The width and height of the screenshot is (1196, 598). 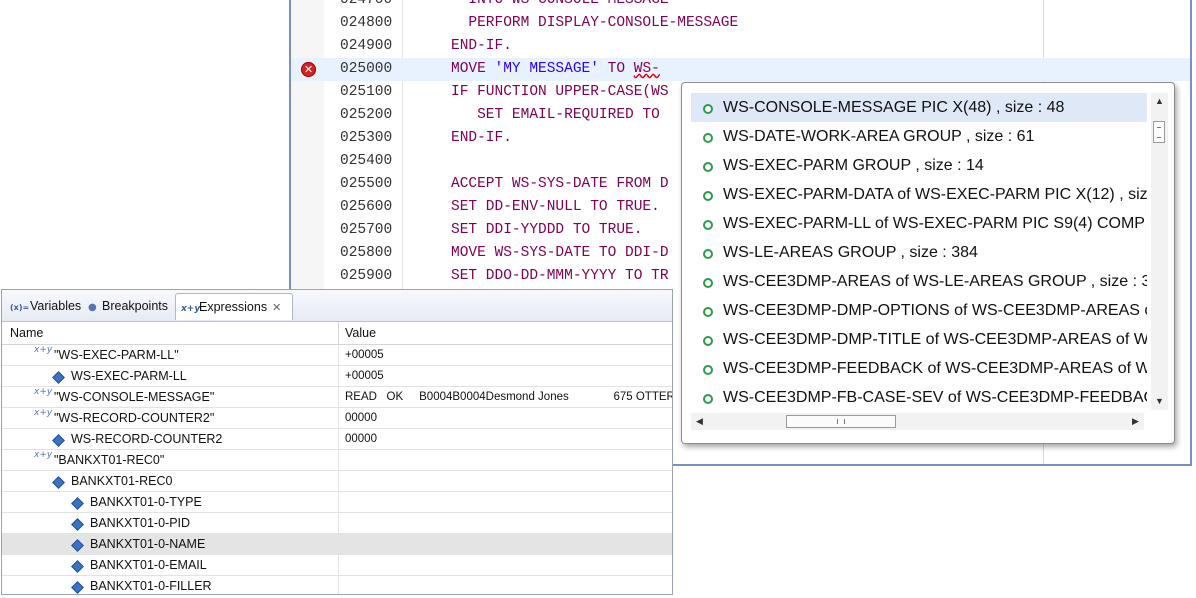 I want to click on proposal-item: WS-CONSOLE-MESSAGE PIC X(48) , size : 48, so click(x=919, y=107).